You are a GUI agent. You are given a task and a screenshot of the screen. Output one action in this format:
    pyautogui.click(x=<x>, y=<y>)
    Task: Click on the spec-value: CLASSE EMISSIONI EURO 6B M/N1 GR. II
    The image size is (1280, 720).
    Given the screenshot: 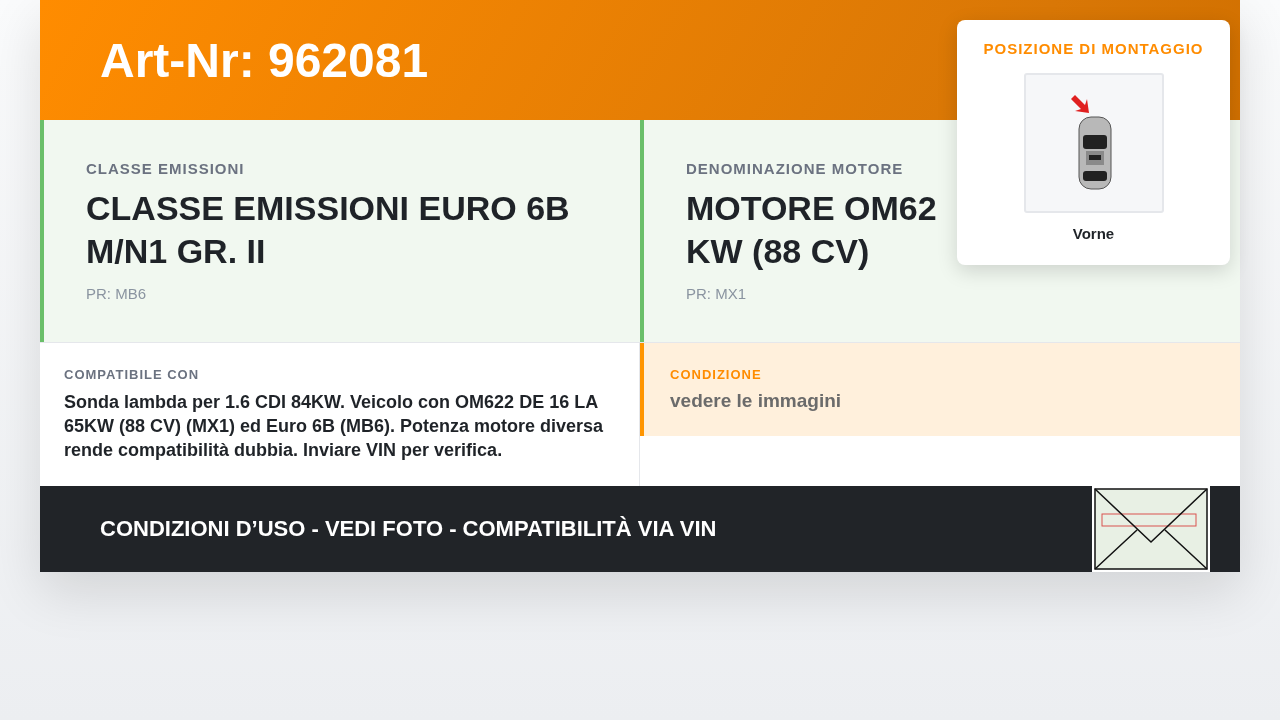 What is the action you would take?
    pyautogui.click(x=328, y=230)
    